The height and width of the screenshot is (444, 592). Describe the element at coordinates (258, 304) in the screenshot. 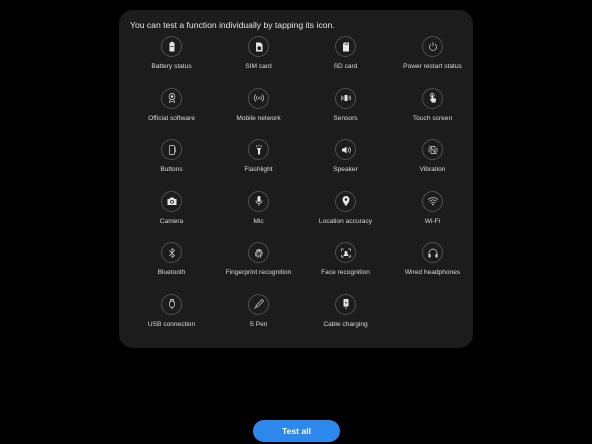

I see `s-pen-icon` at that location.